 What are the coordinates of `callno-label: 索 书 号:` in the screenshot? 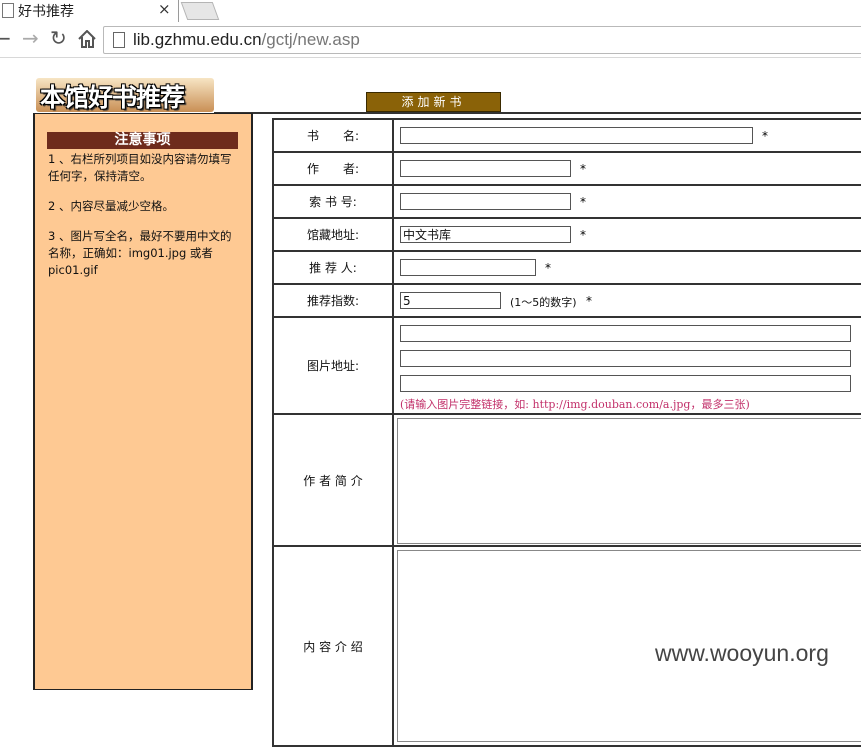 It's located at (333, 201).